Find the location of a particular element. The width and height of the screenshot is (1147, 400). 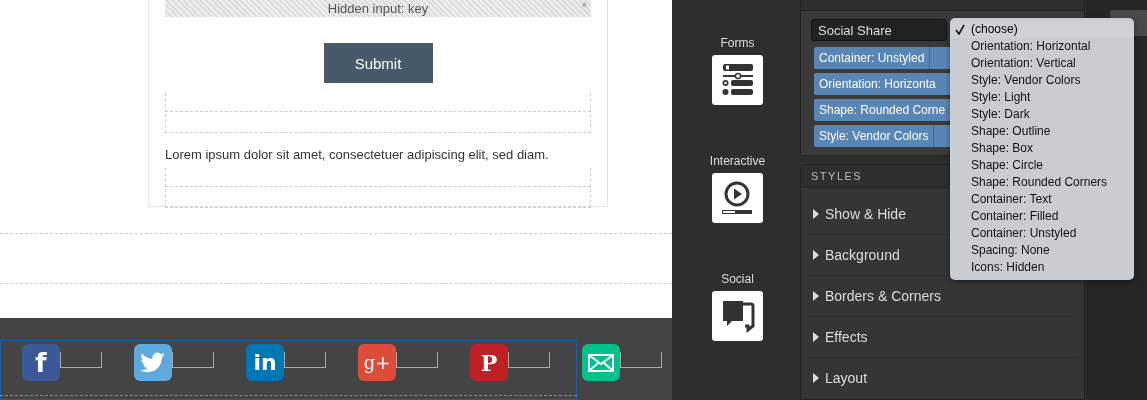

theme-select: Social Share is located at coordinates (879, 30).